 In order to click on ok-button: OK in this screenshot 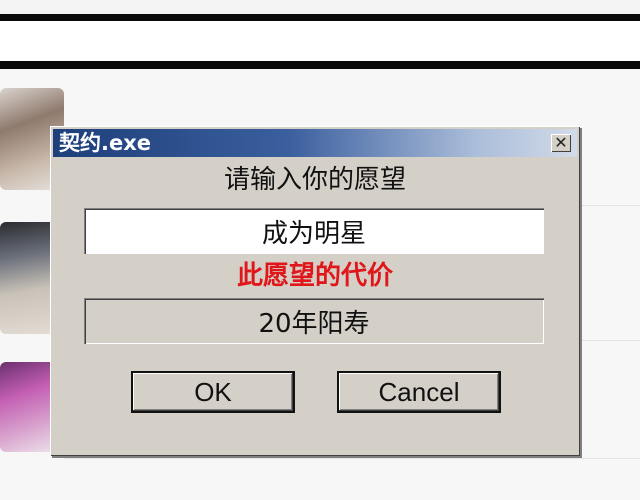, I will do `click(213, 392)`.